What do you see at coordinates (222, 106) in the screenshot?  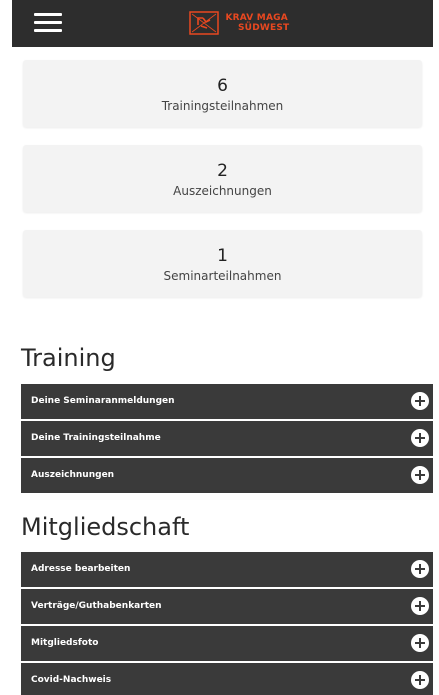 I see `stat-label: Trainingsteilnahmen` at bounding box center [222, 106].